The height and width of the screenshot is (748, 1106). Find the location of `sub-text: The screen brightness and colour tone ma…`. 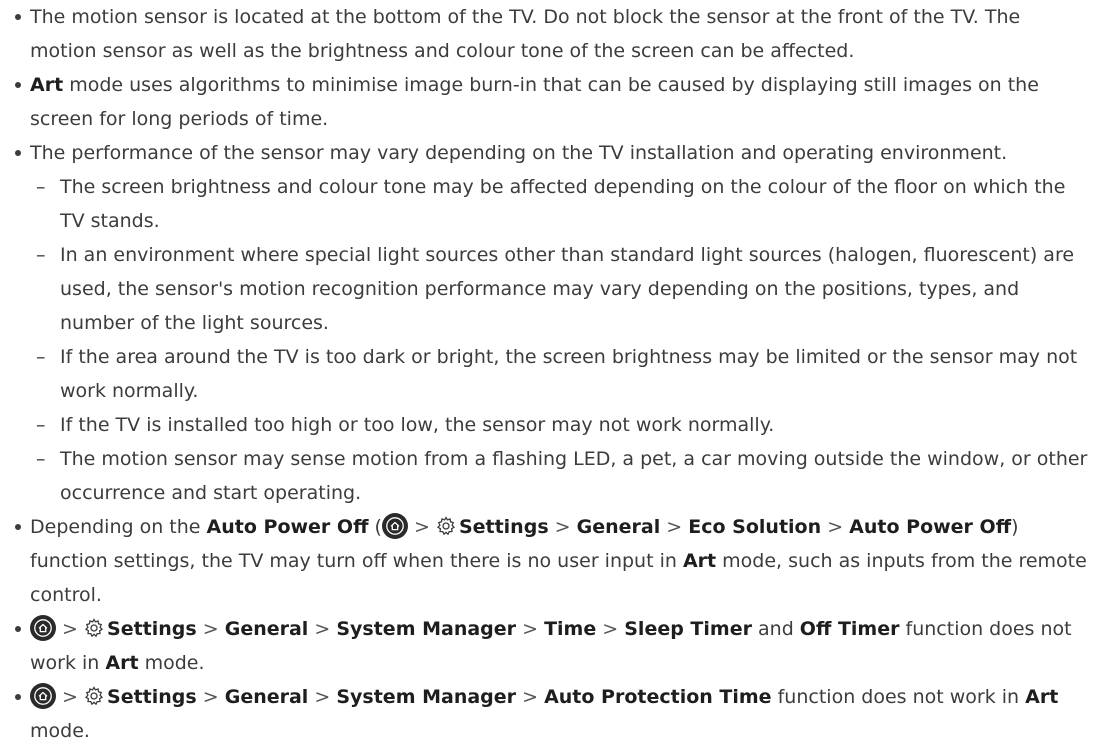

sub-text: The screen brightness and colour tone ma… is located at coordinates (563, 204).